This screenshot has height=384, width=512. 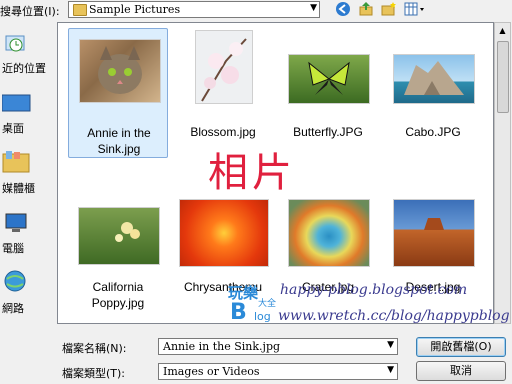 I want to click on place-desktop: 桌面, so click(x=24, y=114).